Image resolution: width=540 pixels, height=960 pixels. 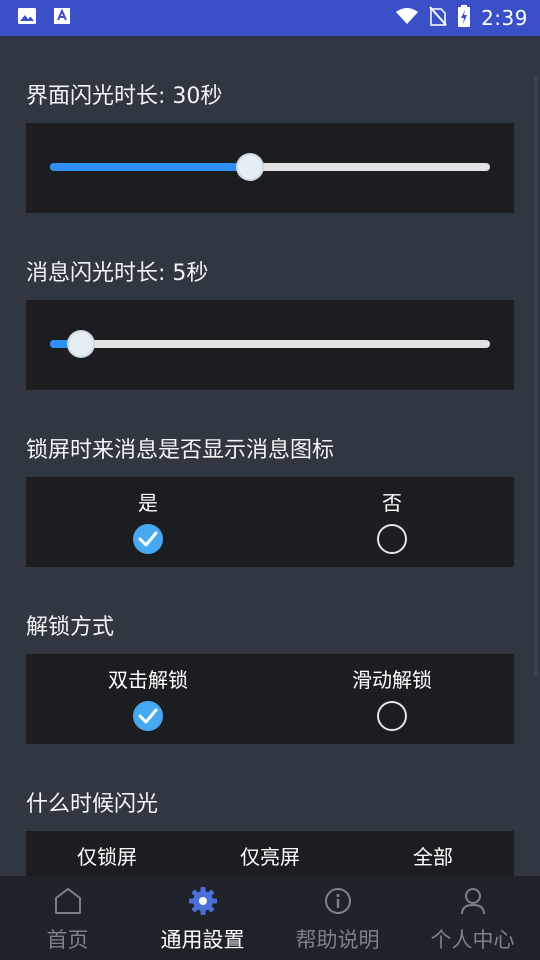 What do you see at coordinates (80, 344) in the screenshot?
I see `msg-flash-slider-thumb` at bounding box center [80, 344].